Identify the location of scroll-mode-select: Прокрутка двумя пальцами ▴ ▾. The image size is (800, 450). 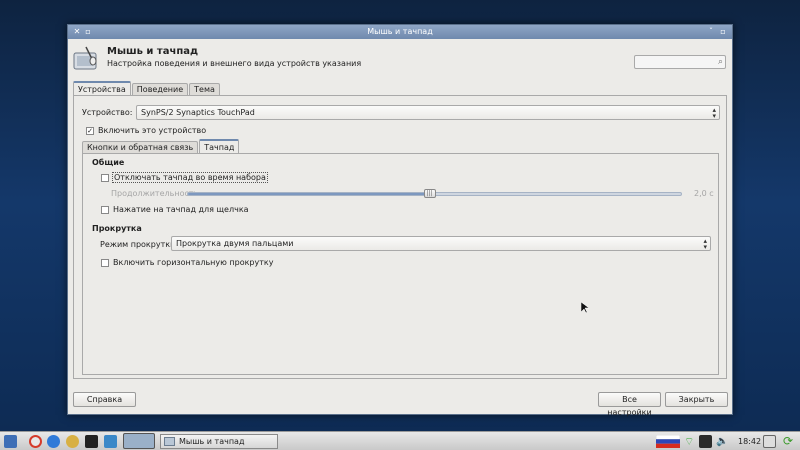
(441, 243).